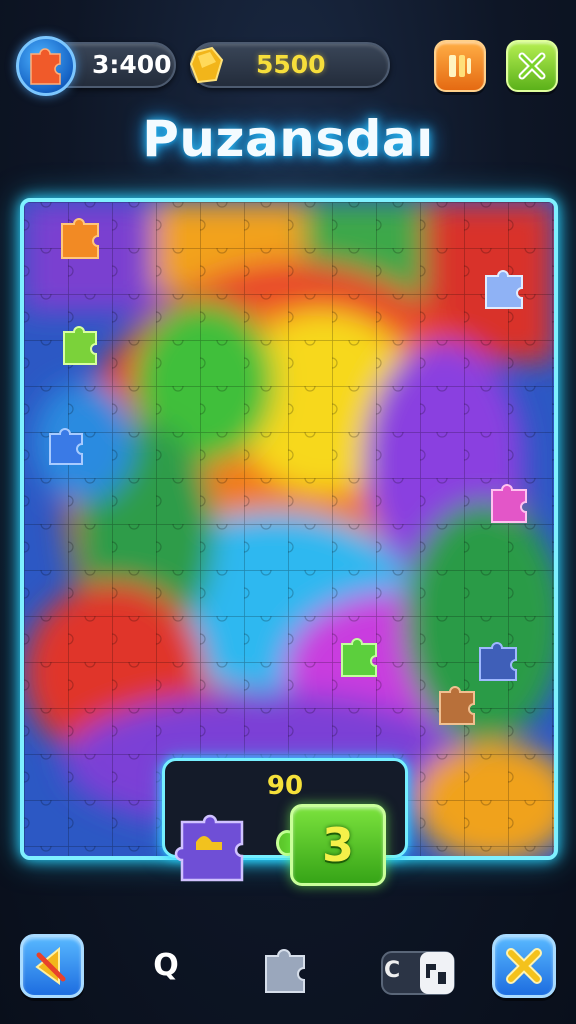 The height and width of the screenshot is (1024, 576). What do you see at coordinates (458, 705) in the screenshot?
I see `loose-piece-brown` at bounding box center [458, 705].